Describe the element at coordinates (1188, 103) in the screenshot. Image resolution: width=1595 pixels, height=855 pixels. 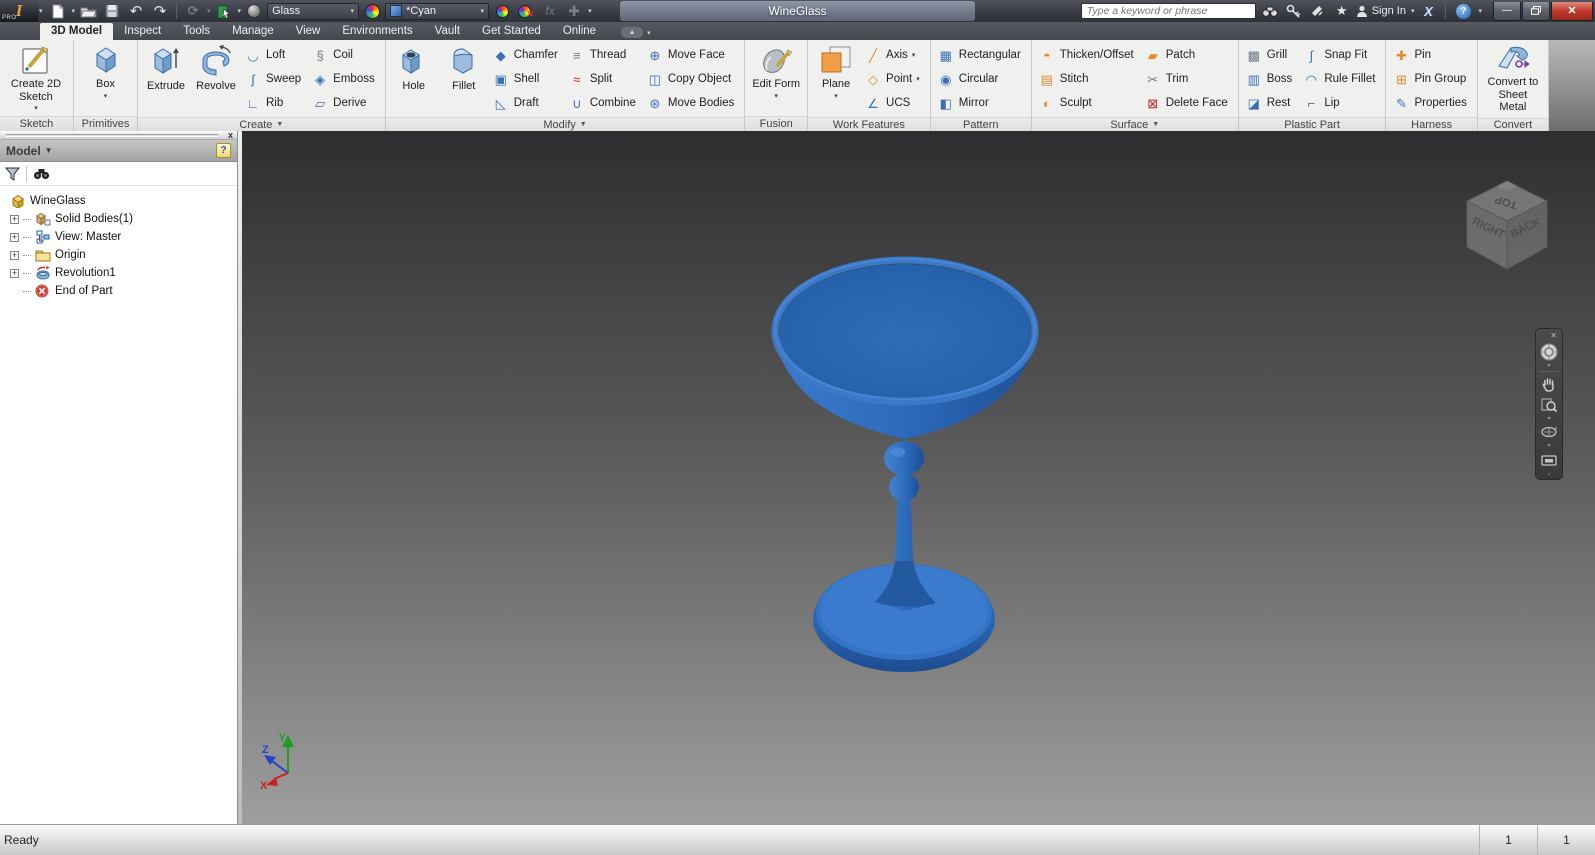
I see `delete-face-button: Delete Face` at that location.